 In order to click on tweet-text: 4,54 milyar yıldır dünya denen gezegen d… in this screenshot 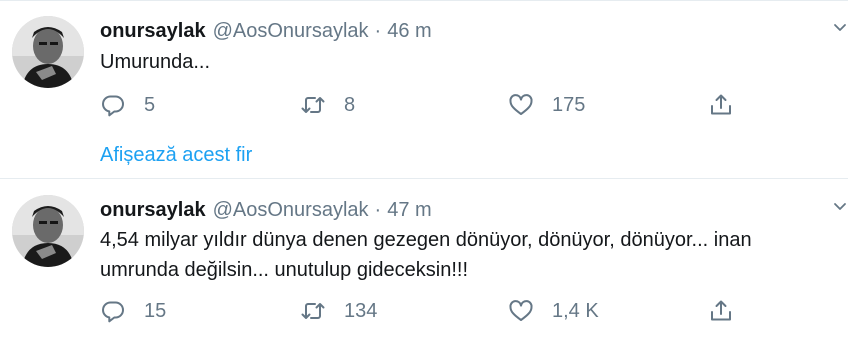, I will do `click(426, 255)`.